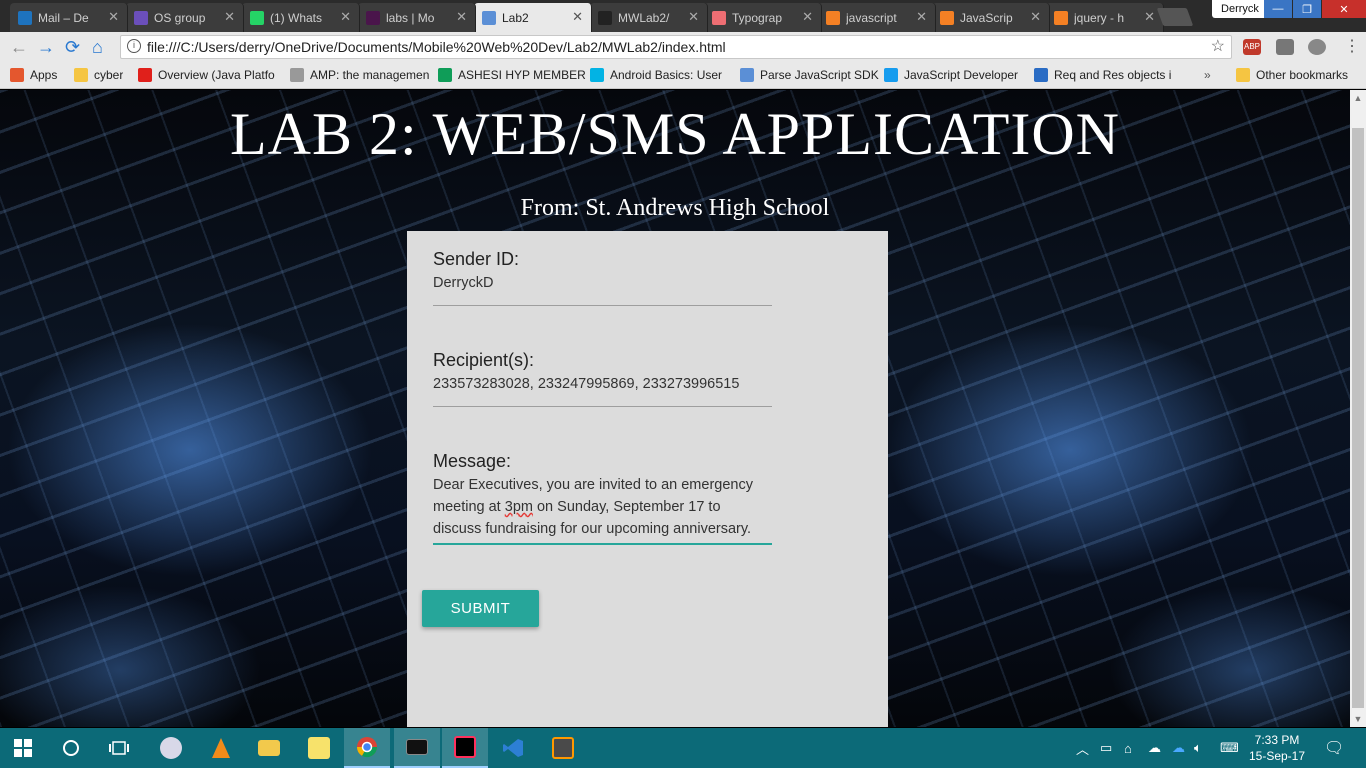  I want to click on new-tab-button, so click(1175, 17).